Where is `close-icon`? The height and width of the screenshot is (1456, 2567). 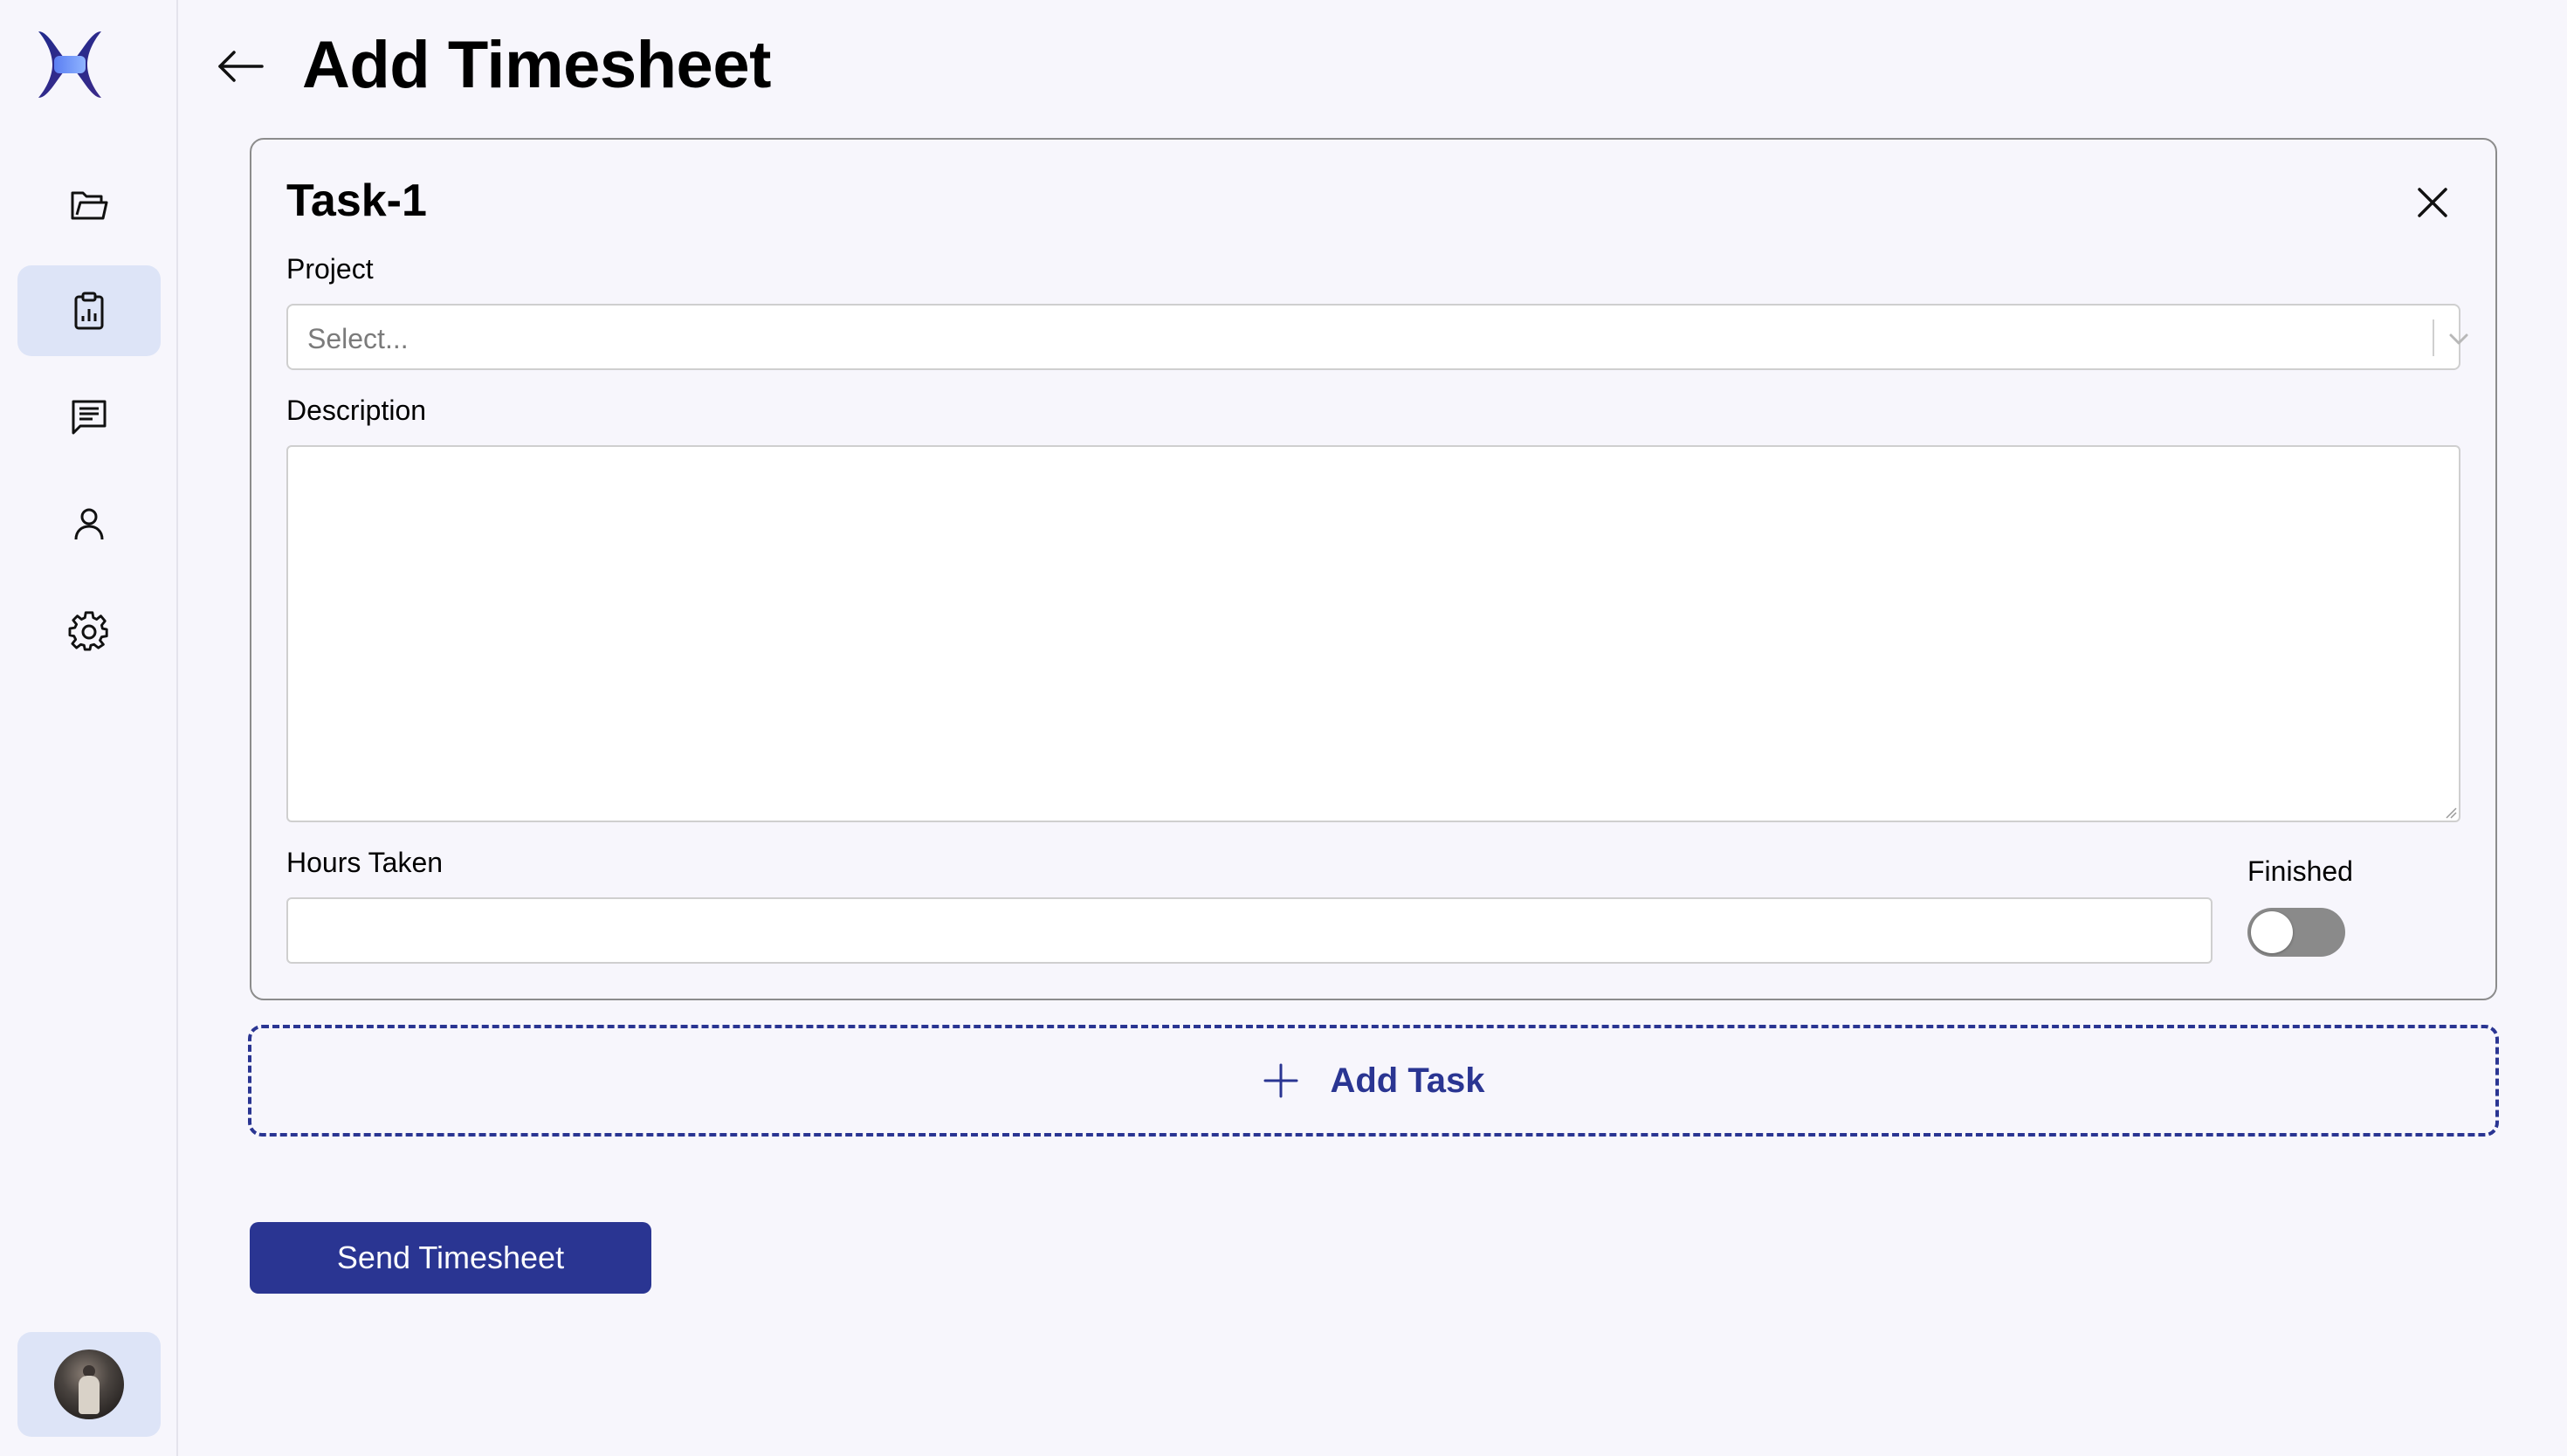
close-icon is located at coordinates (2432, 202).